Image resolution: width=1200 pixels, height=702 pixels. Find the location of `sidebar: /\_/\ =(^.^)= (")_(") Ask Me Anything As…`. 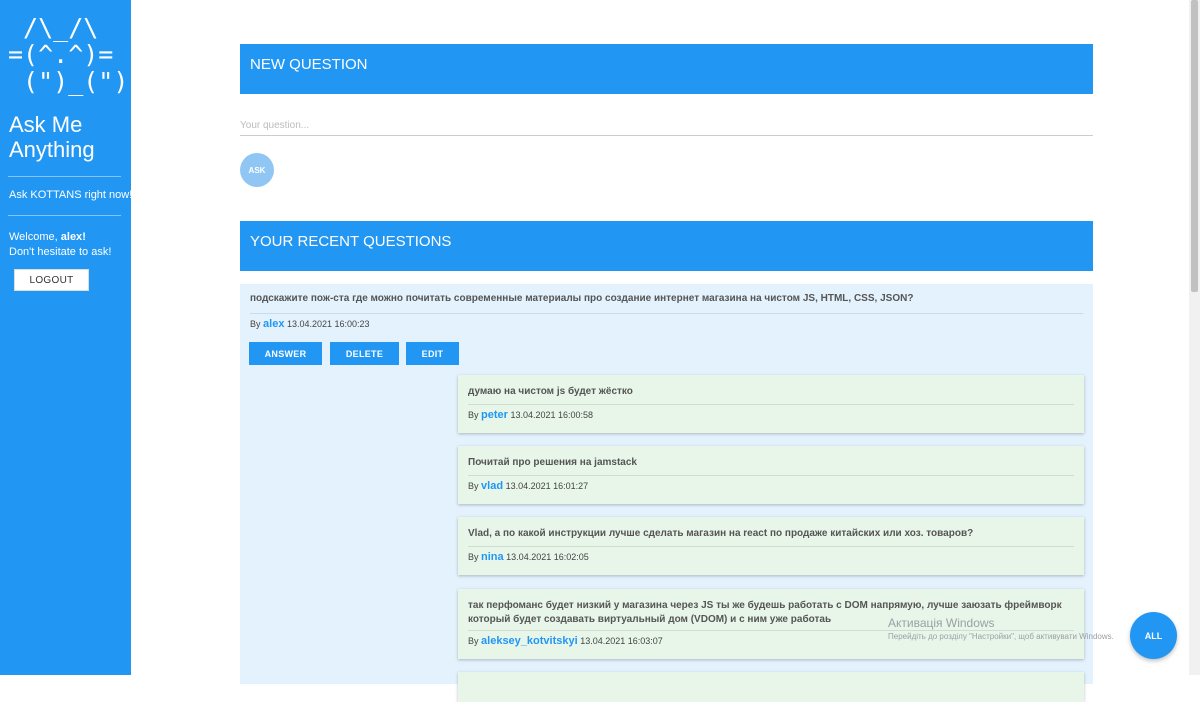

sidebar: /\_/\ =(^.^)= (")_(") Ask Me Anything As… is located at coordinates (66, 337).